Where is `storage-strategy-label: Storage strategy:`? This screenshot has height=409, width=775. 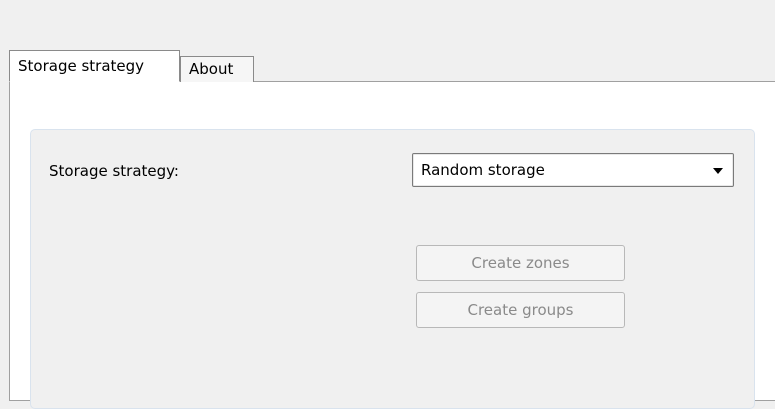 storage-strategy-label: Storage strategy: is located at coordinates (114, 171).